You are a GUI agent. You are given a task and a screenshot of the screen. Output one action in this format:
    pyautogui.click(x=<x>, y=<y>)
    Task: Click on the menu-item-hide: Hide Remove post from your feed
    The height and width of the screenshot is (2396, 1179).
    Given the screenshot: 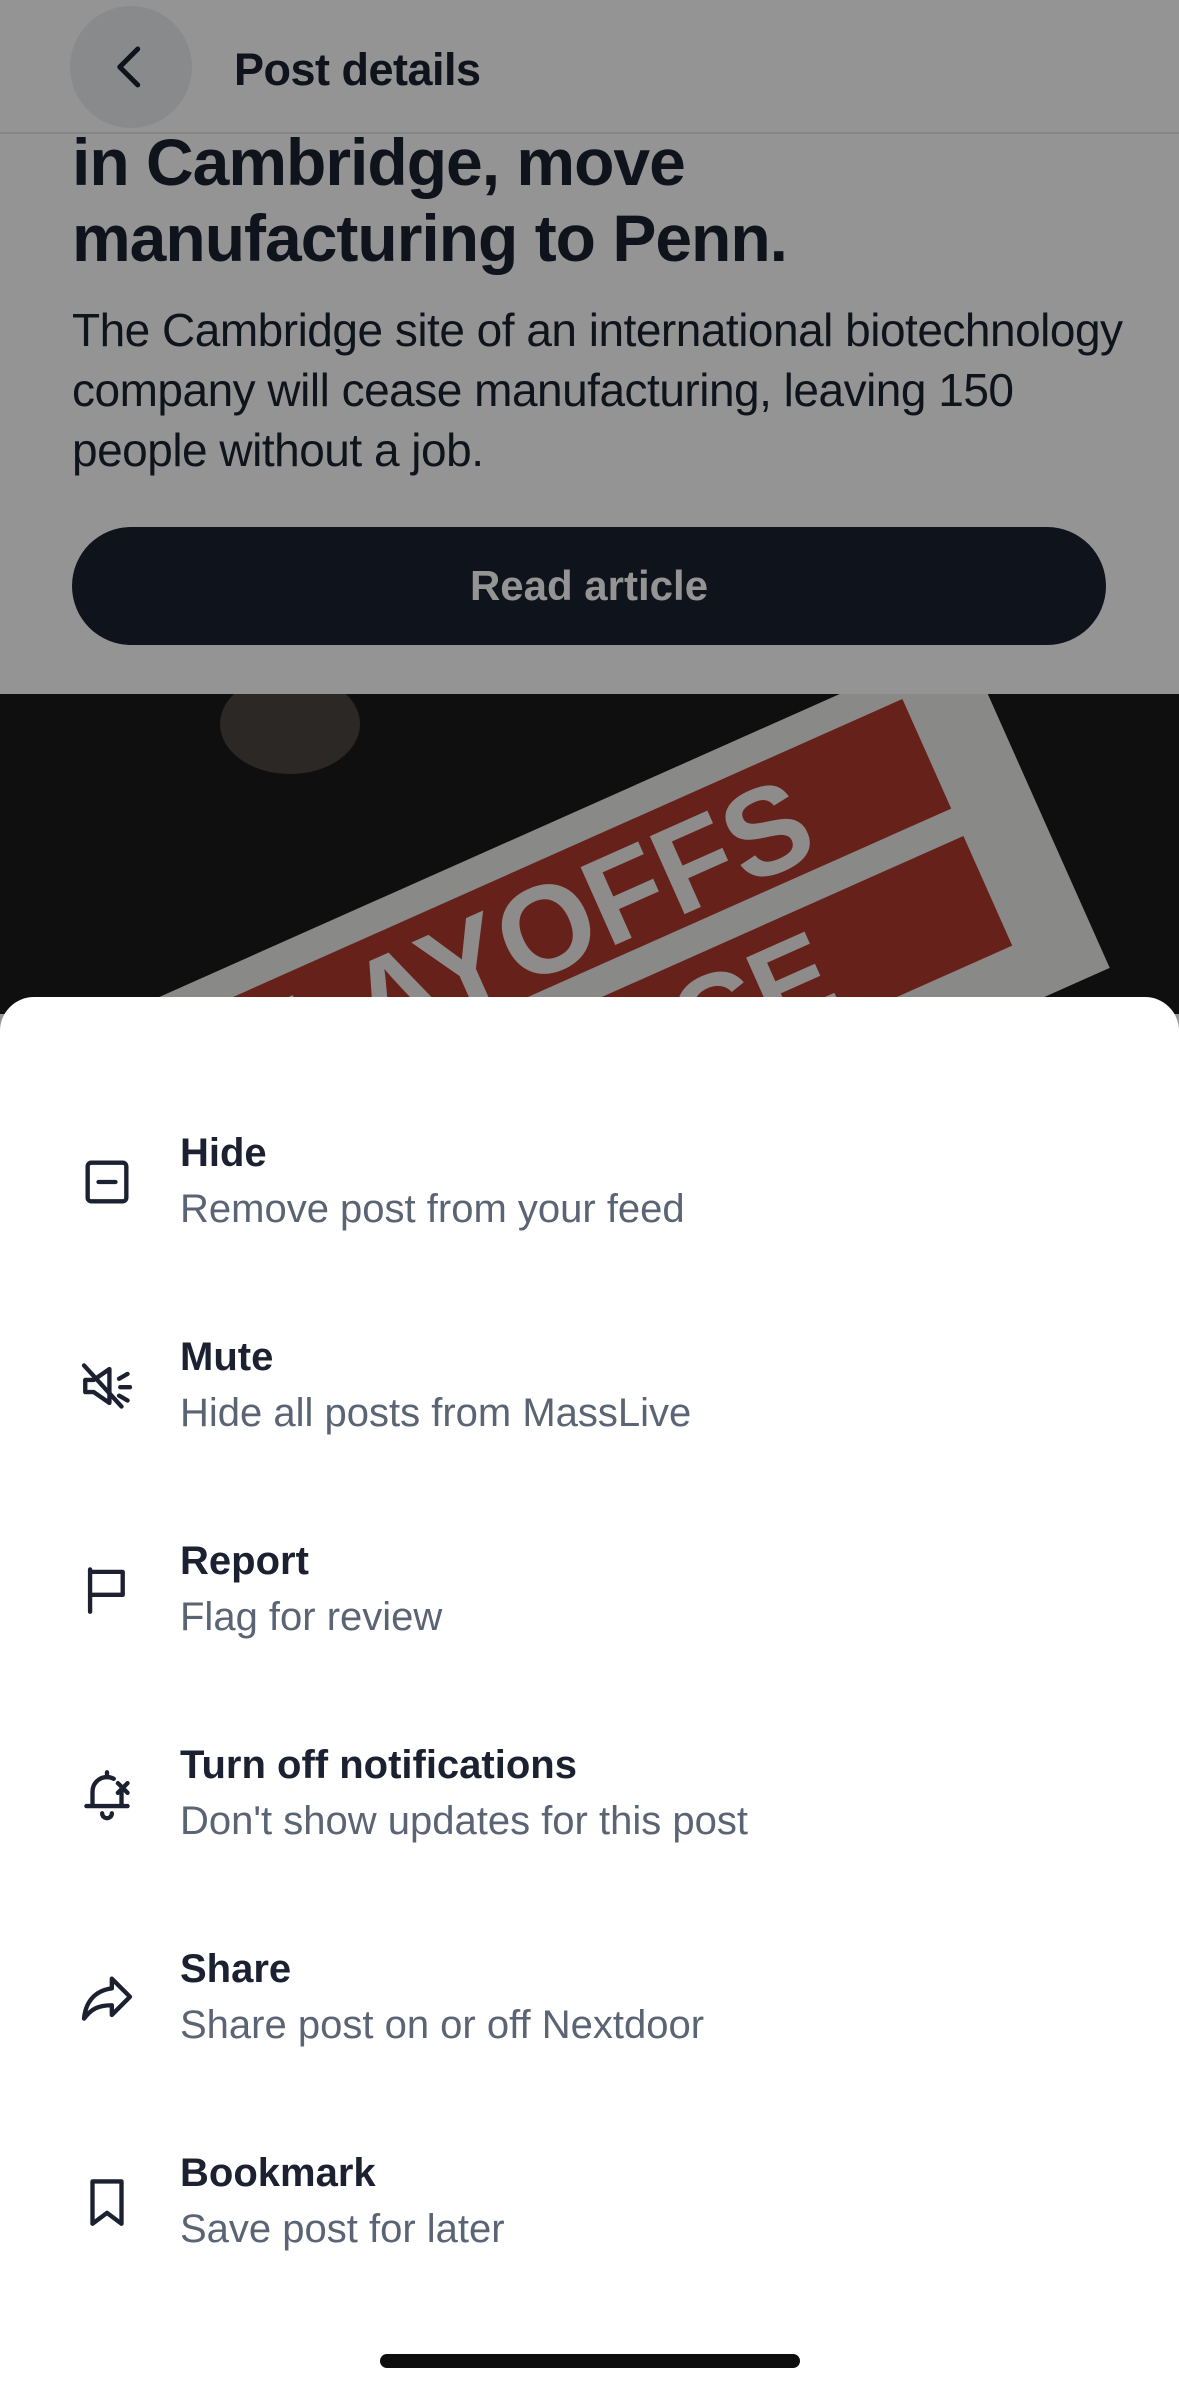 What is the action you would take?
    pyautogui.click(x=589, y=1197)
    